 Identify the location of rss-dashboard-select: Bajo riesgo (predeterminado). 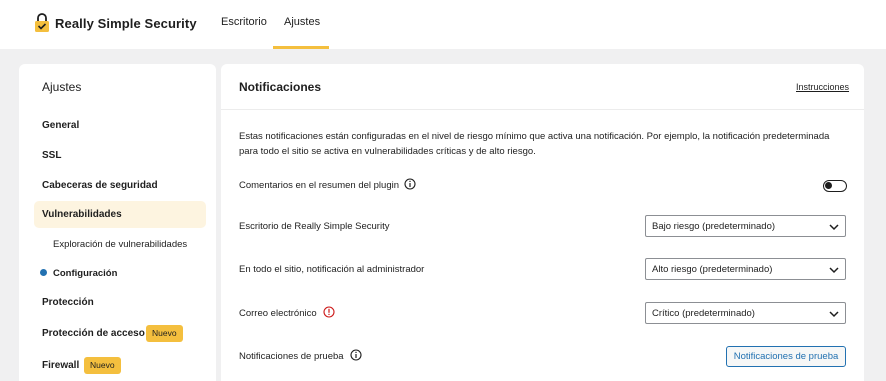
(745, 226).